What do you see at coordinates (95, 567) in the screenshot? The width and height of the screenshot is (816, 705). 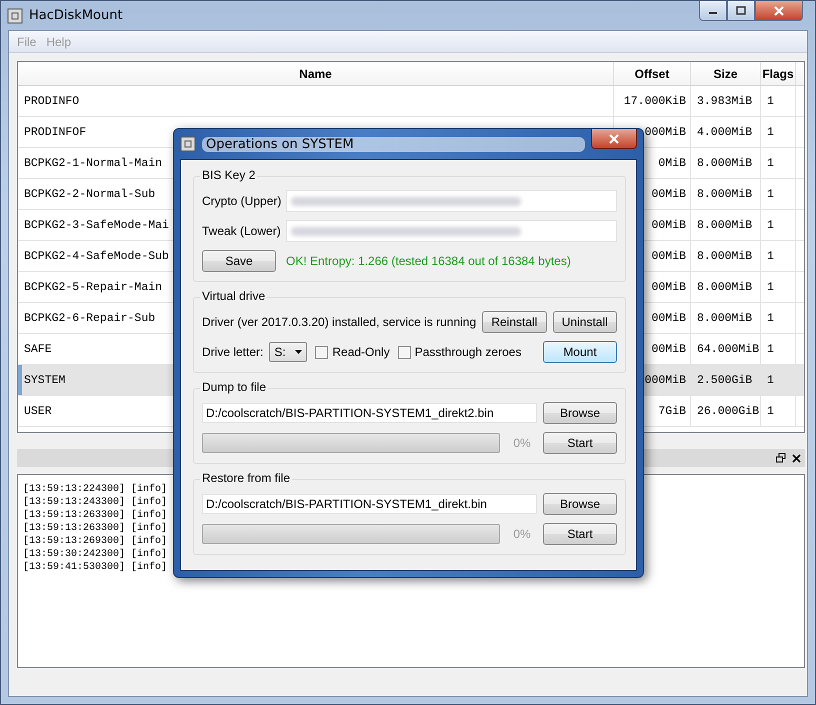 I see `log-line: [13:59:41:530300] [info]` at bounding box center [95, 567].